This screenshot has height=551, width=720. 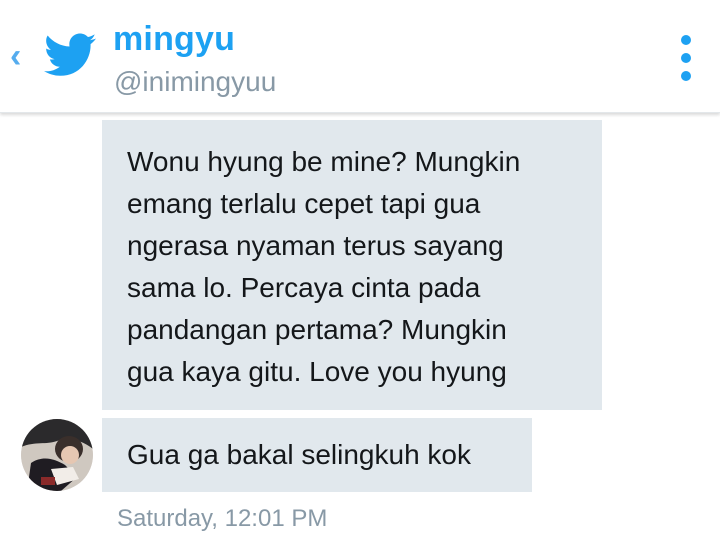 I want to click on message-text-line: emang terlalu cepet tapi gua, so click(x=304, y=203).